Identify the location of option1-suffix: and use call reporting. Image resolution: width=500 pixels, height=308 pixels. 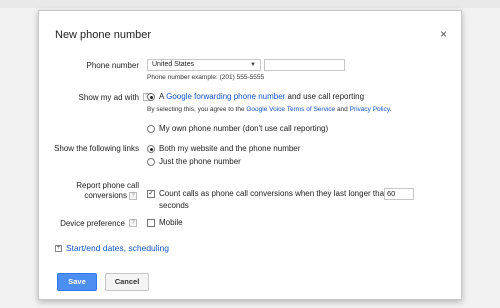
(325, 96).